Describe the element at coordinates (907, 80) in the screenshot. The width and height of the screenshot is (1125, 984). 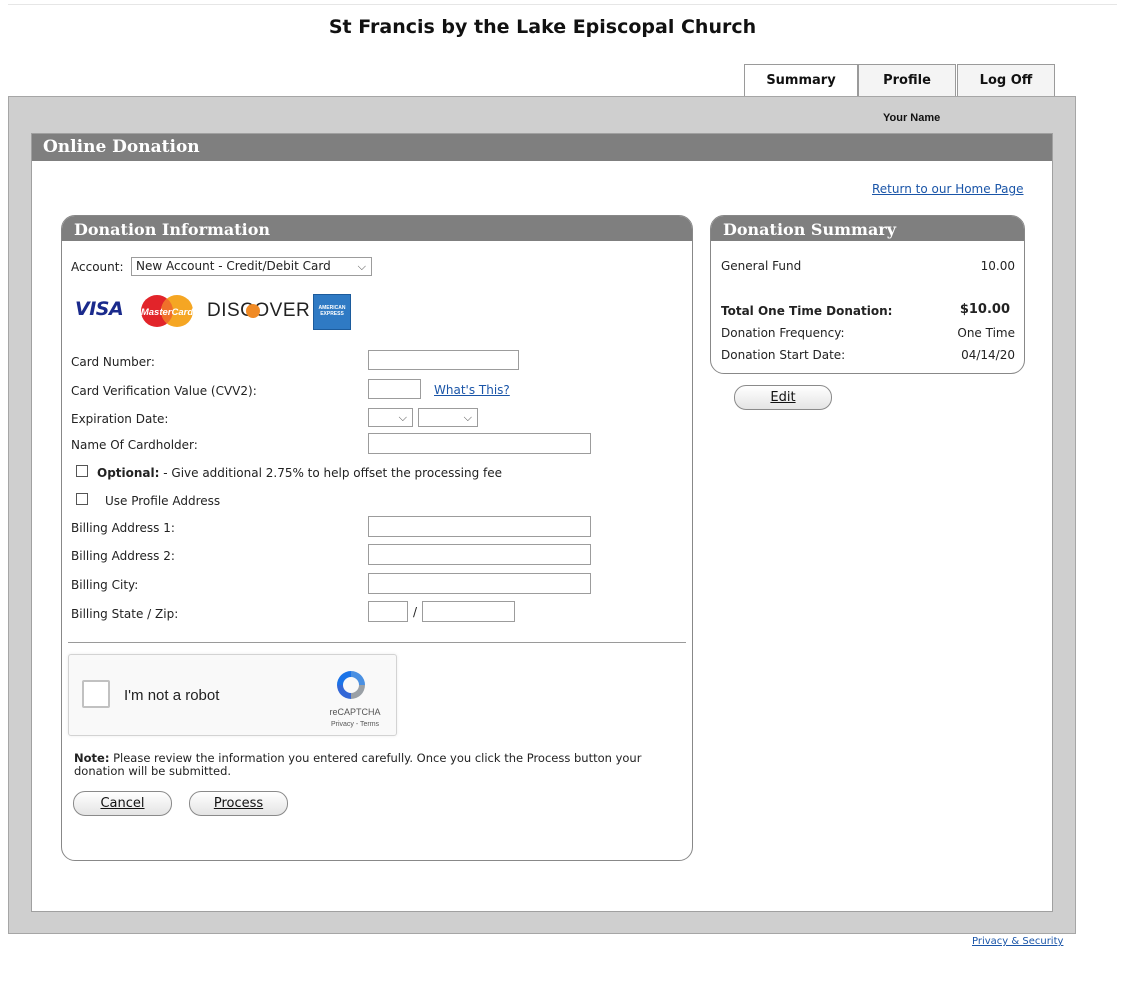
I see `tab-profile: Profile` at that location.